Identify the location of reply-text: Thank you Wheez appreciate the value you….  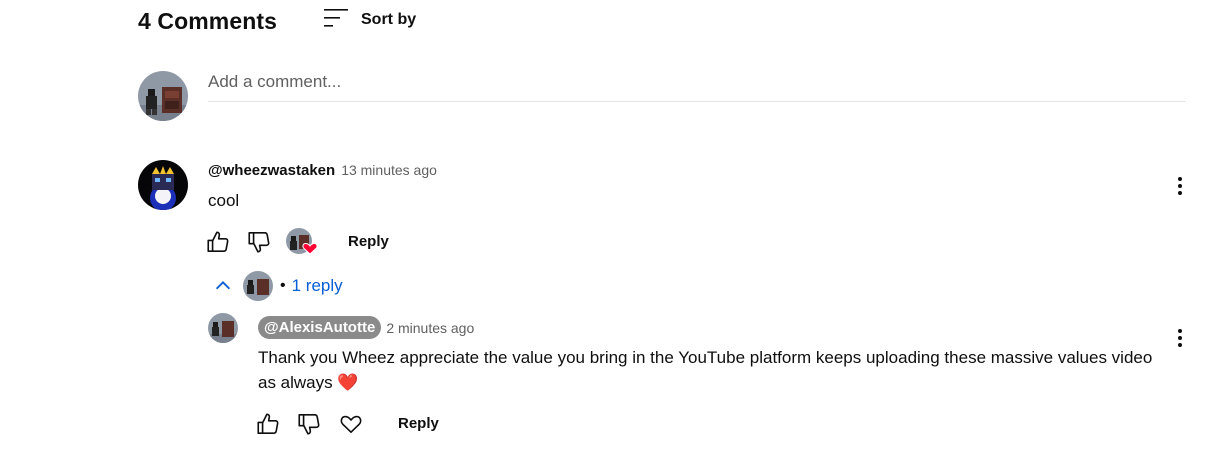
(705, 370).